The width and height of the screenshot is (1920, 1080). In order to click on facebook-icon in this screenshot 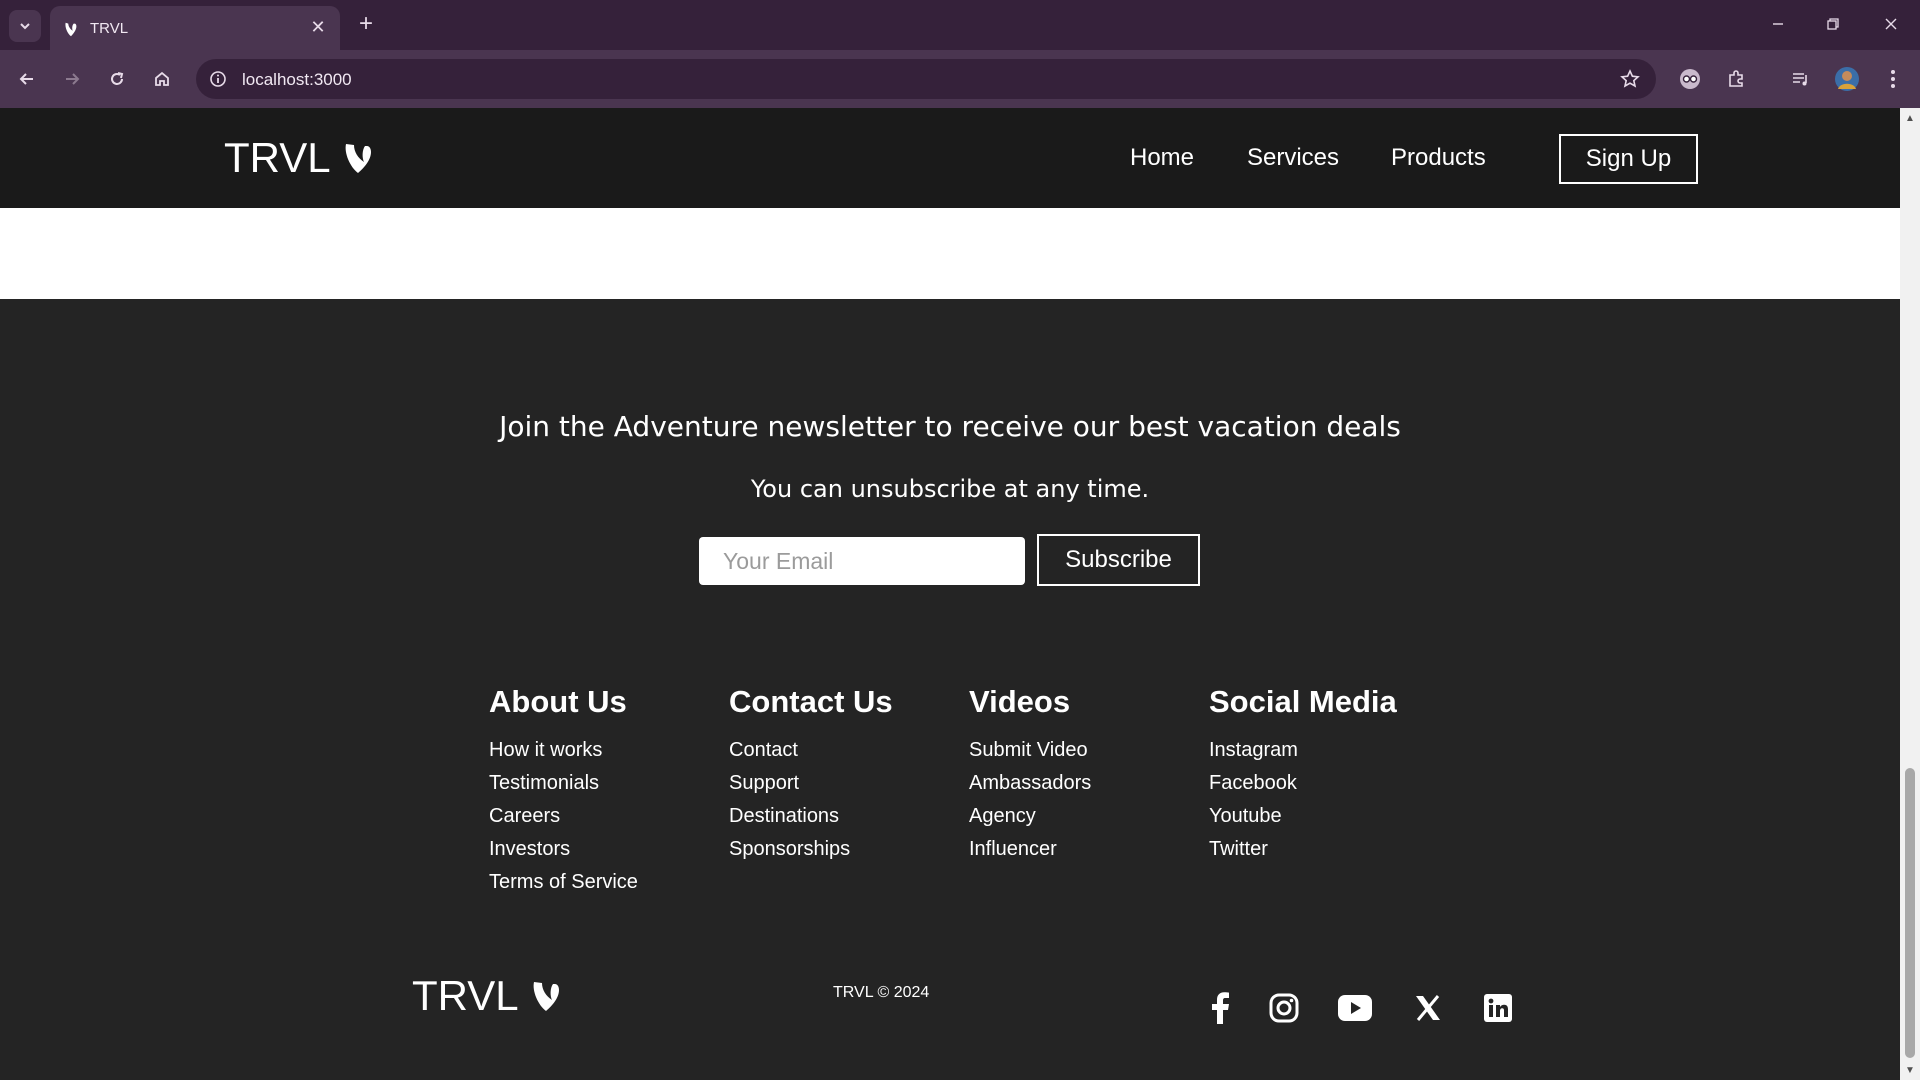, I will do `click(1220, 1008)`.